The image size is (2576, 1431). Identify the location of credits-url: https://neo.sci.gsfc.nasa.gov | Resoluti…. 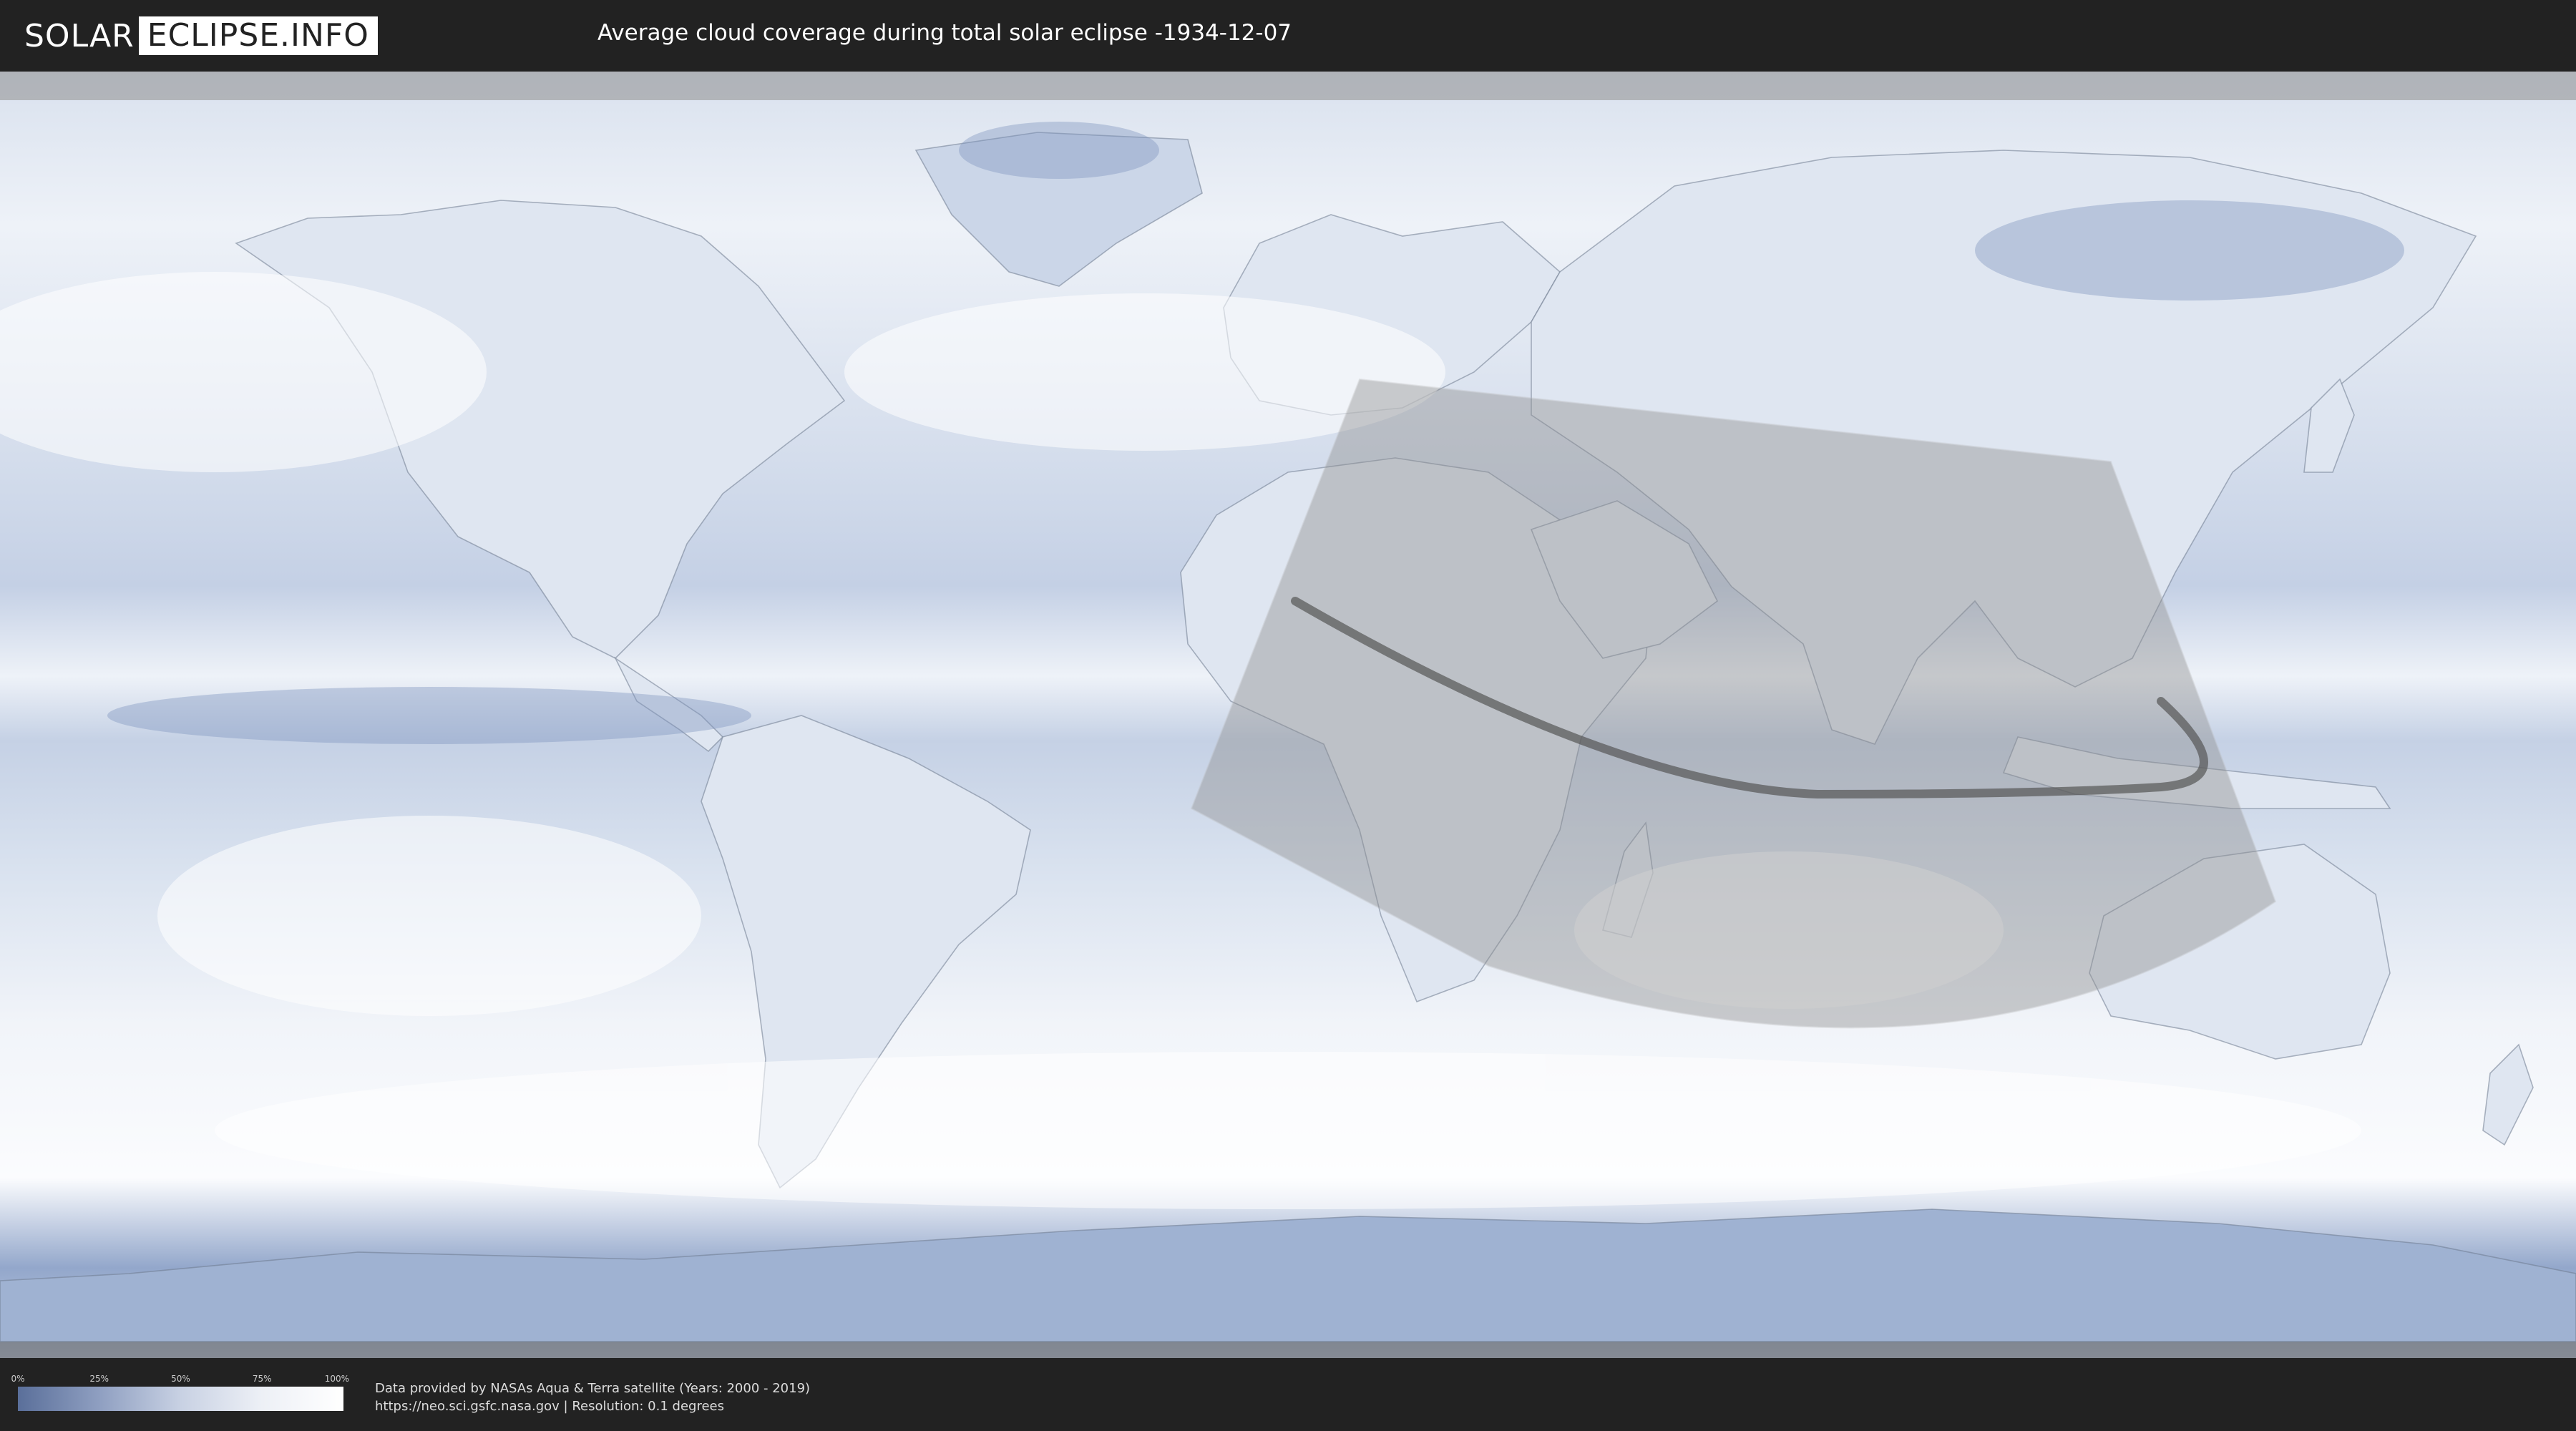
(549, 1406).